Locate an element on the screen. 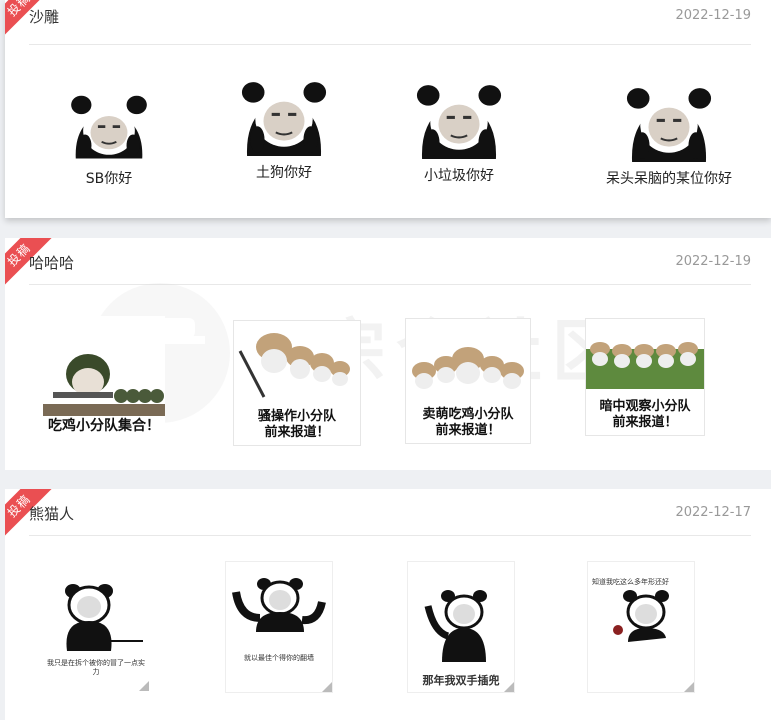 This screenshot has height=720, width=771. meme-caption: 那年我双手插兜 is located at coordinates (461, 680).